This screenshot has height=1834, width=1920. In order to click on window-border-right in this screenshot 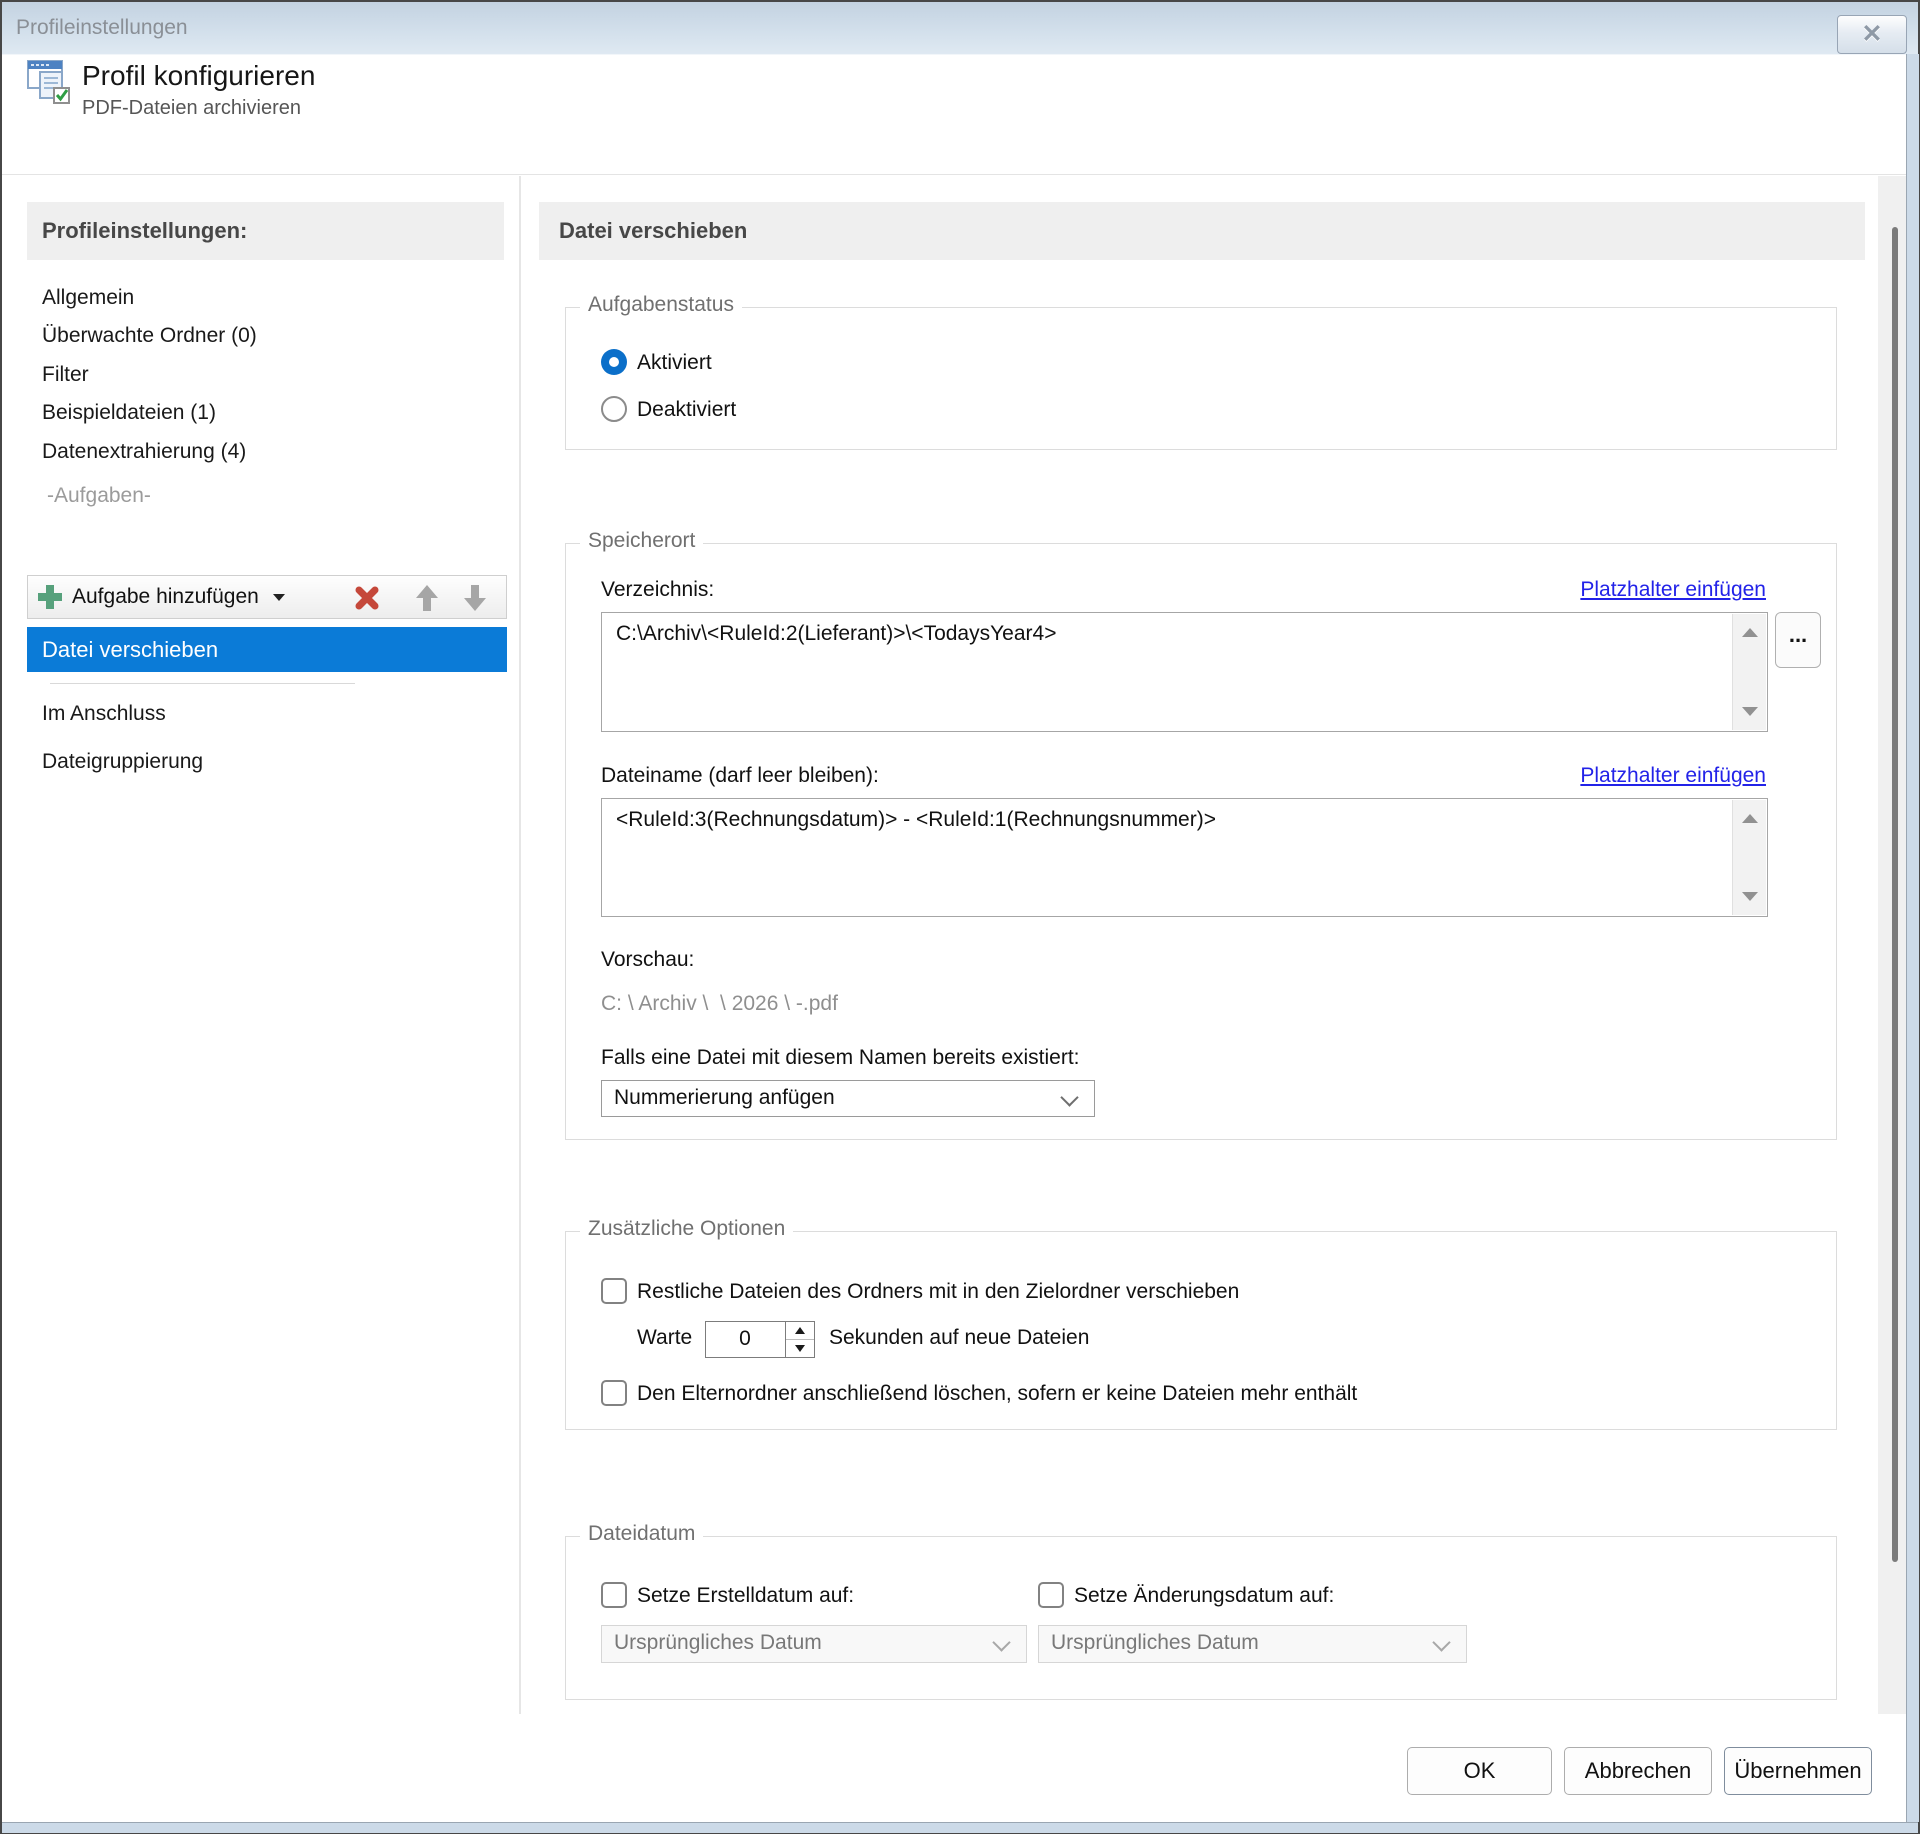, I will do `click(1912, 938)`.